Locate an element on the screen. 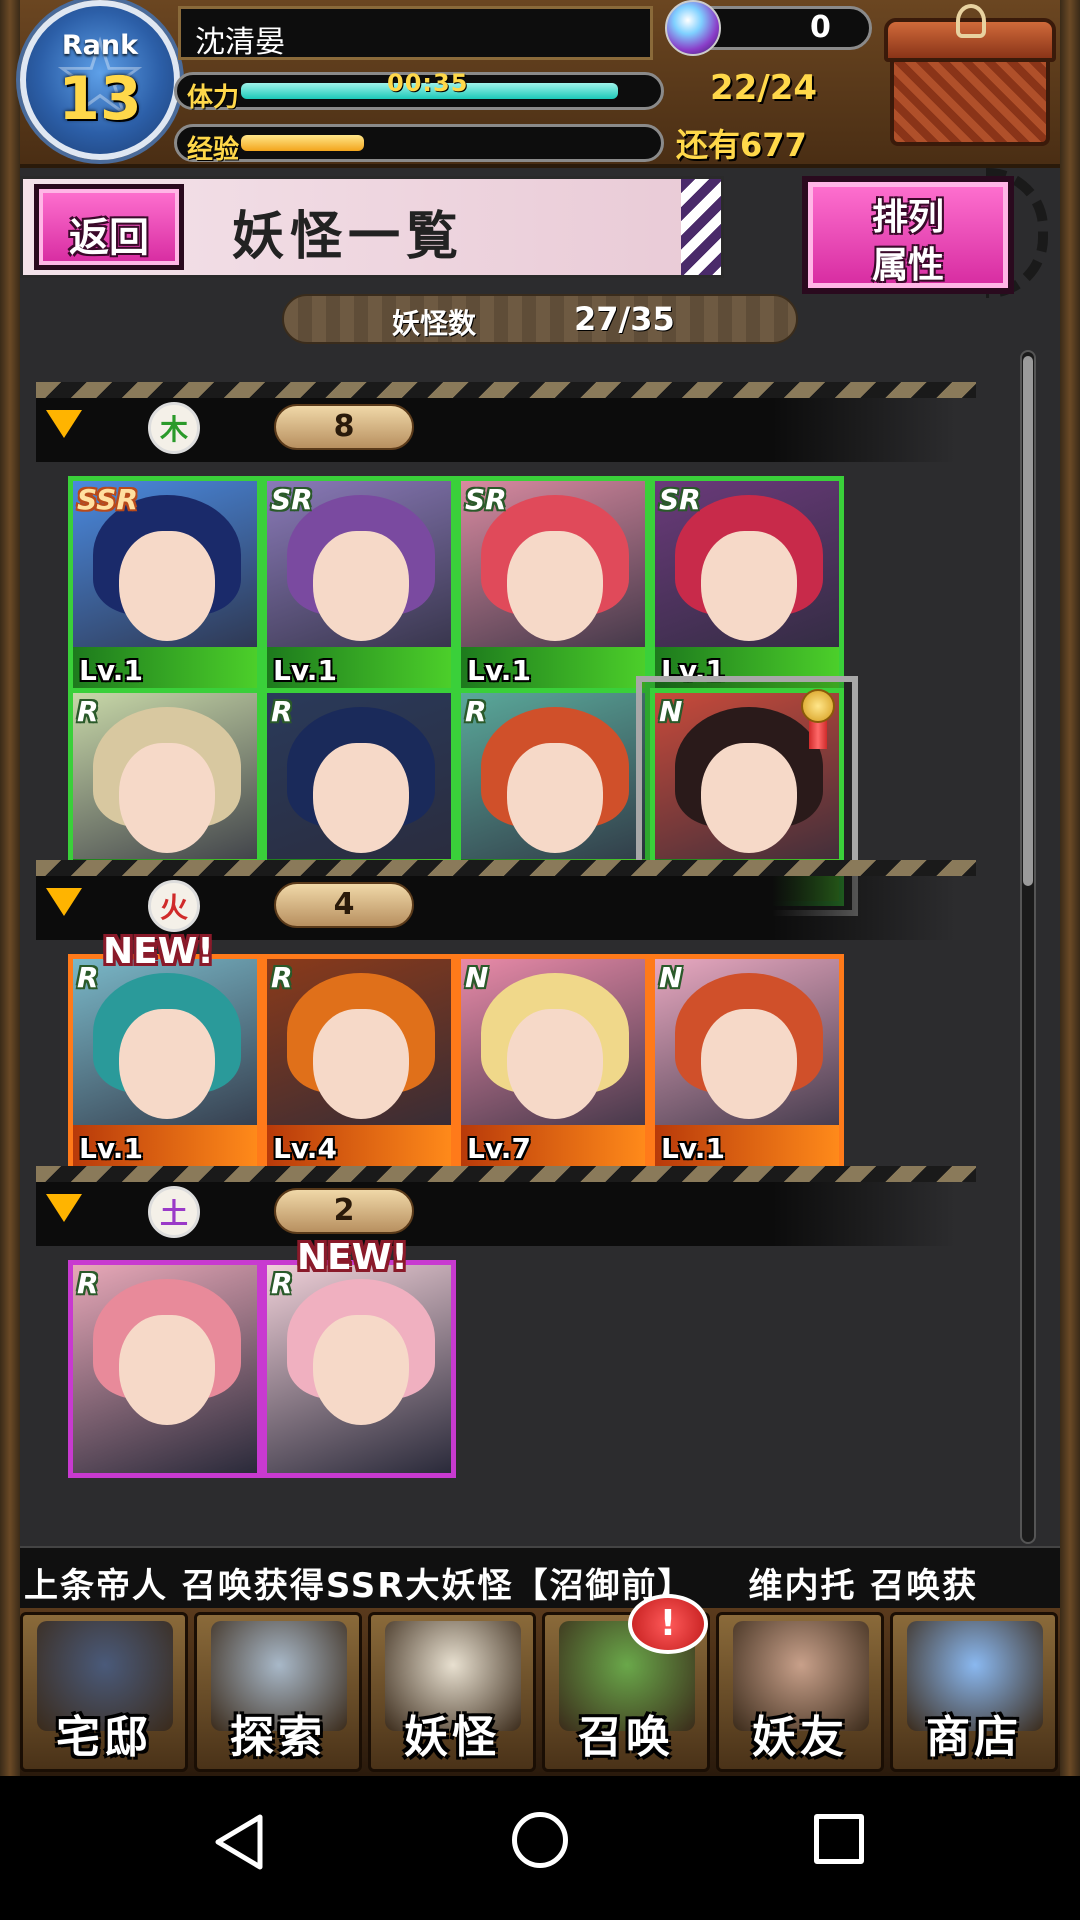 This screenshot has width=1080, height=1920. element-icon: 火 is located at coordinates (174, 906).